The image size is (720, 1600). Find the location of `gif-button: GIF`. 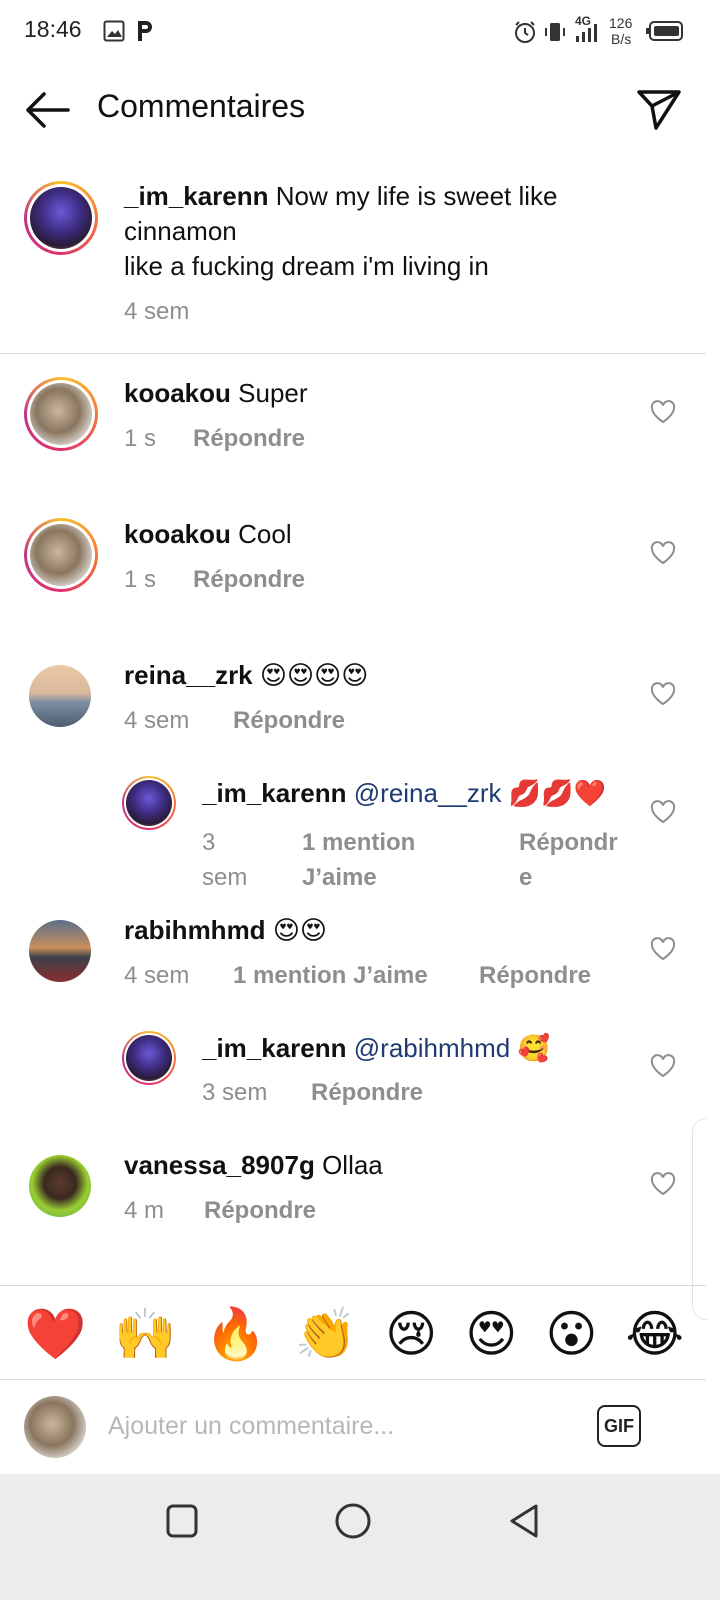

gif-button: GIF is located at coordinates (619, 1426).